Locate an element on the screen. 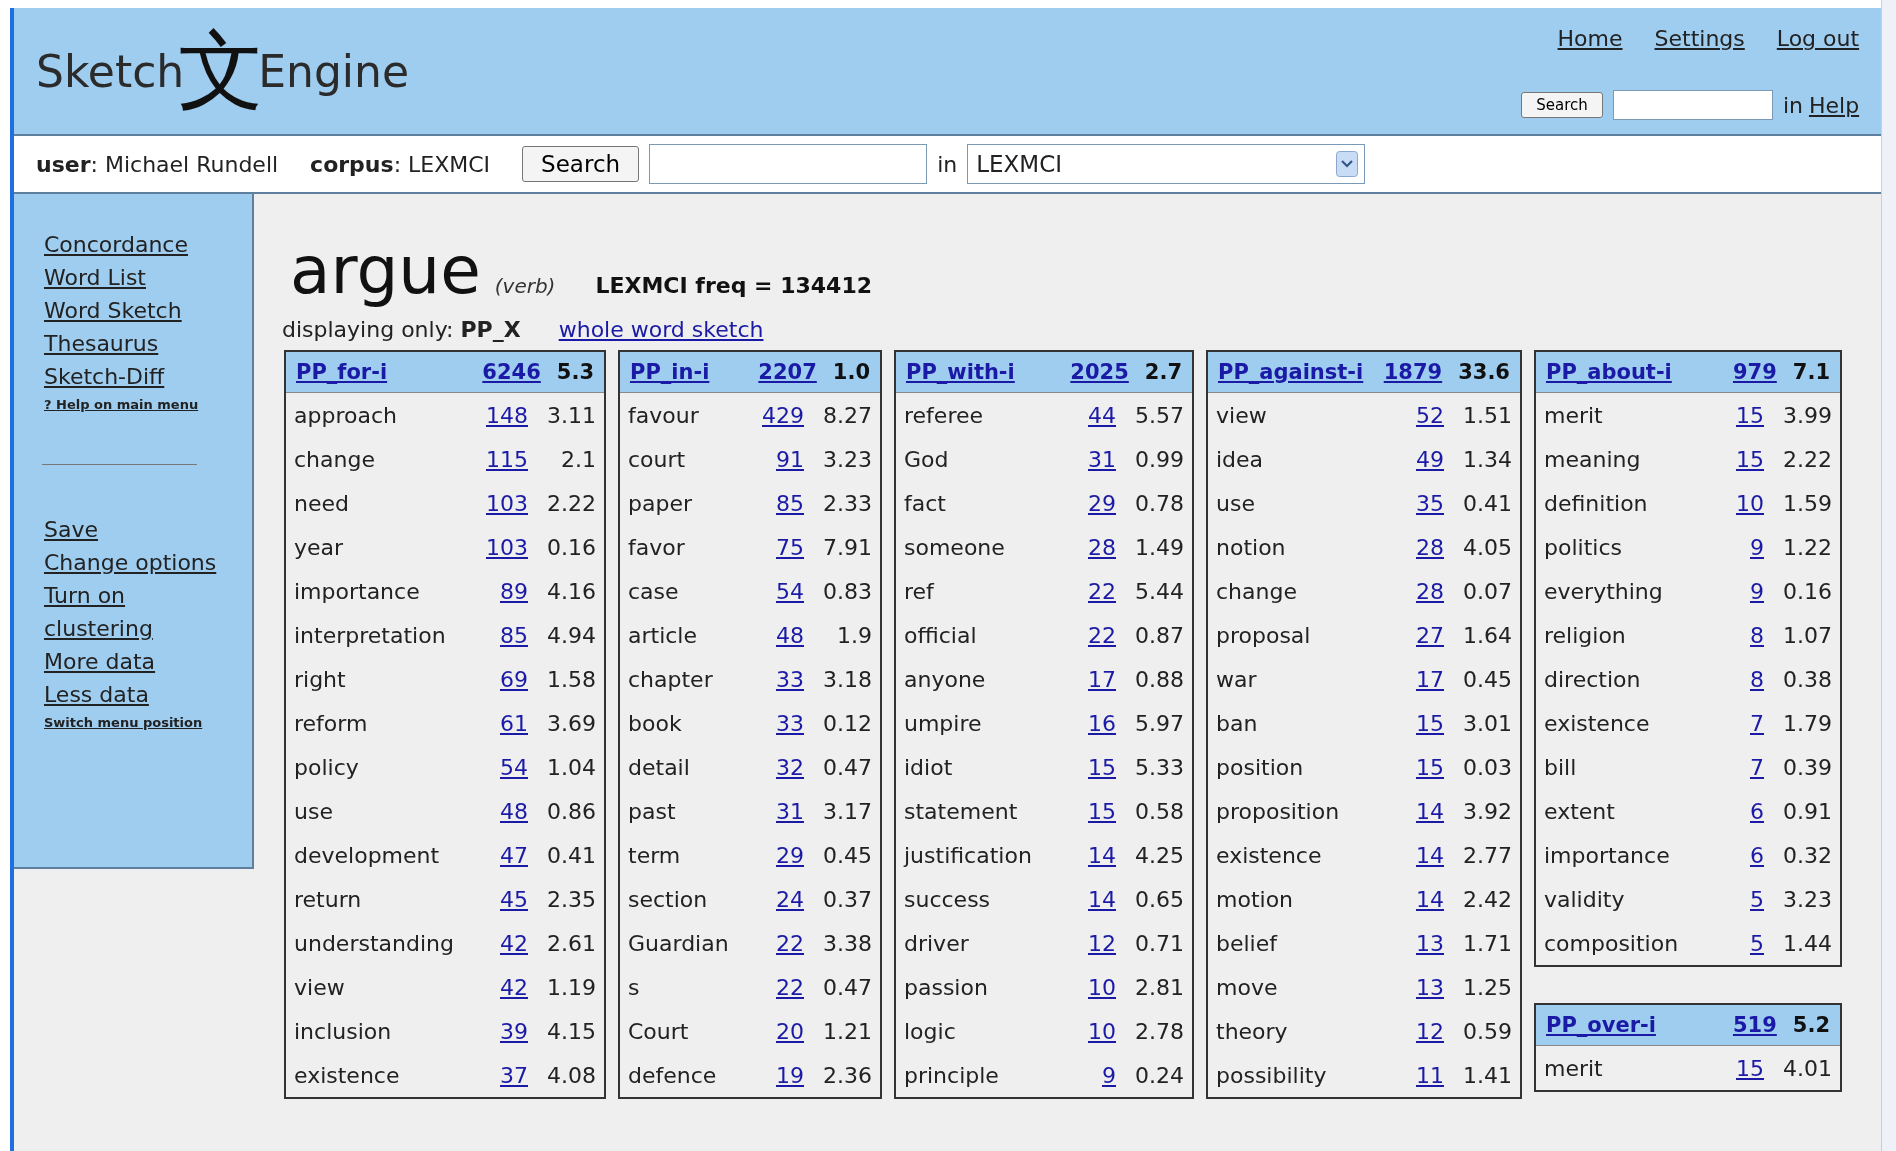 The width and height of the screenshot is (1896, 1151). switch-menu-link: Switch menu position is located at coordinates (148, 722).